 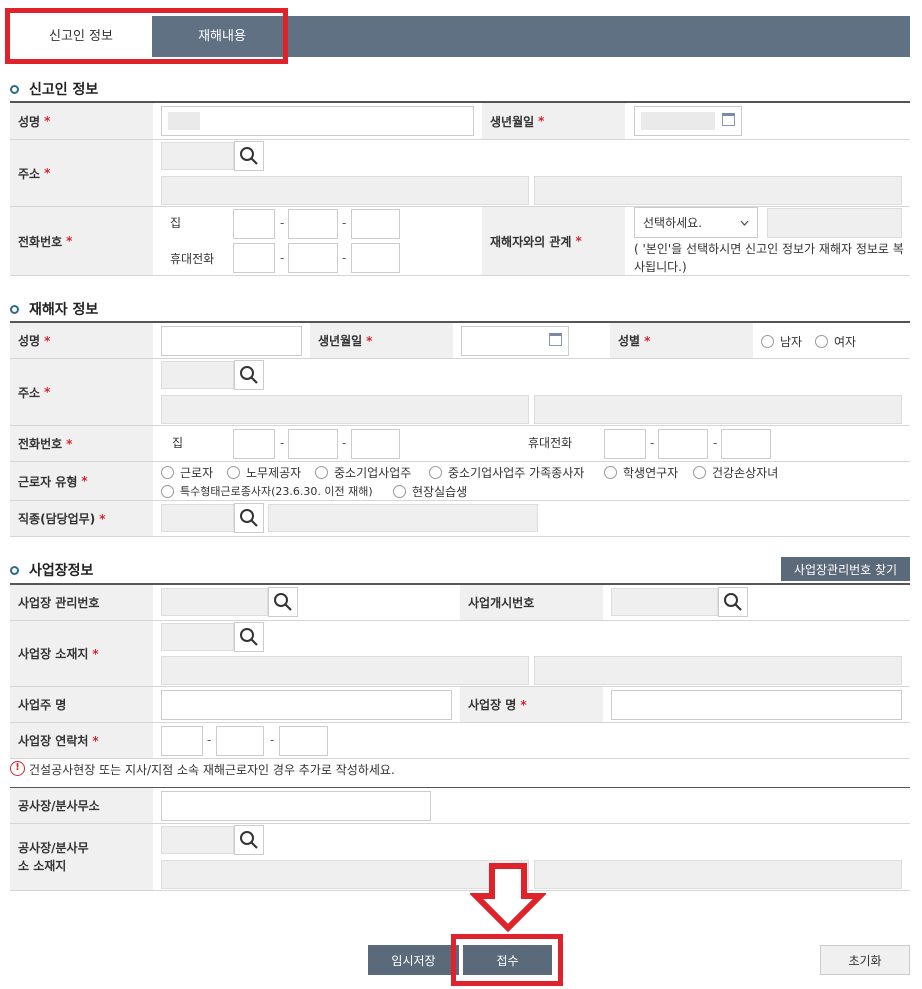 I want to click on owner-name-input, so click(x=306, y=705).